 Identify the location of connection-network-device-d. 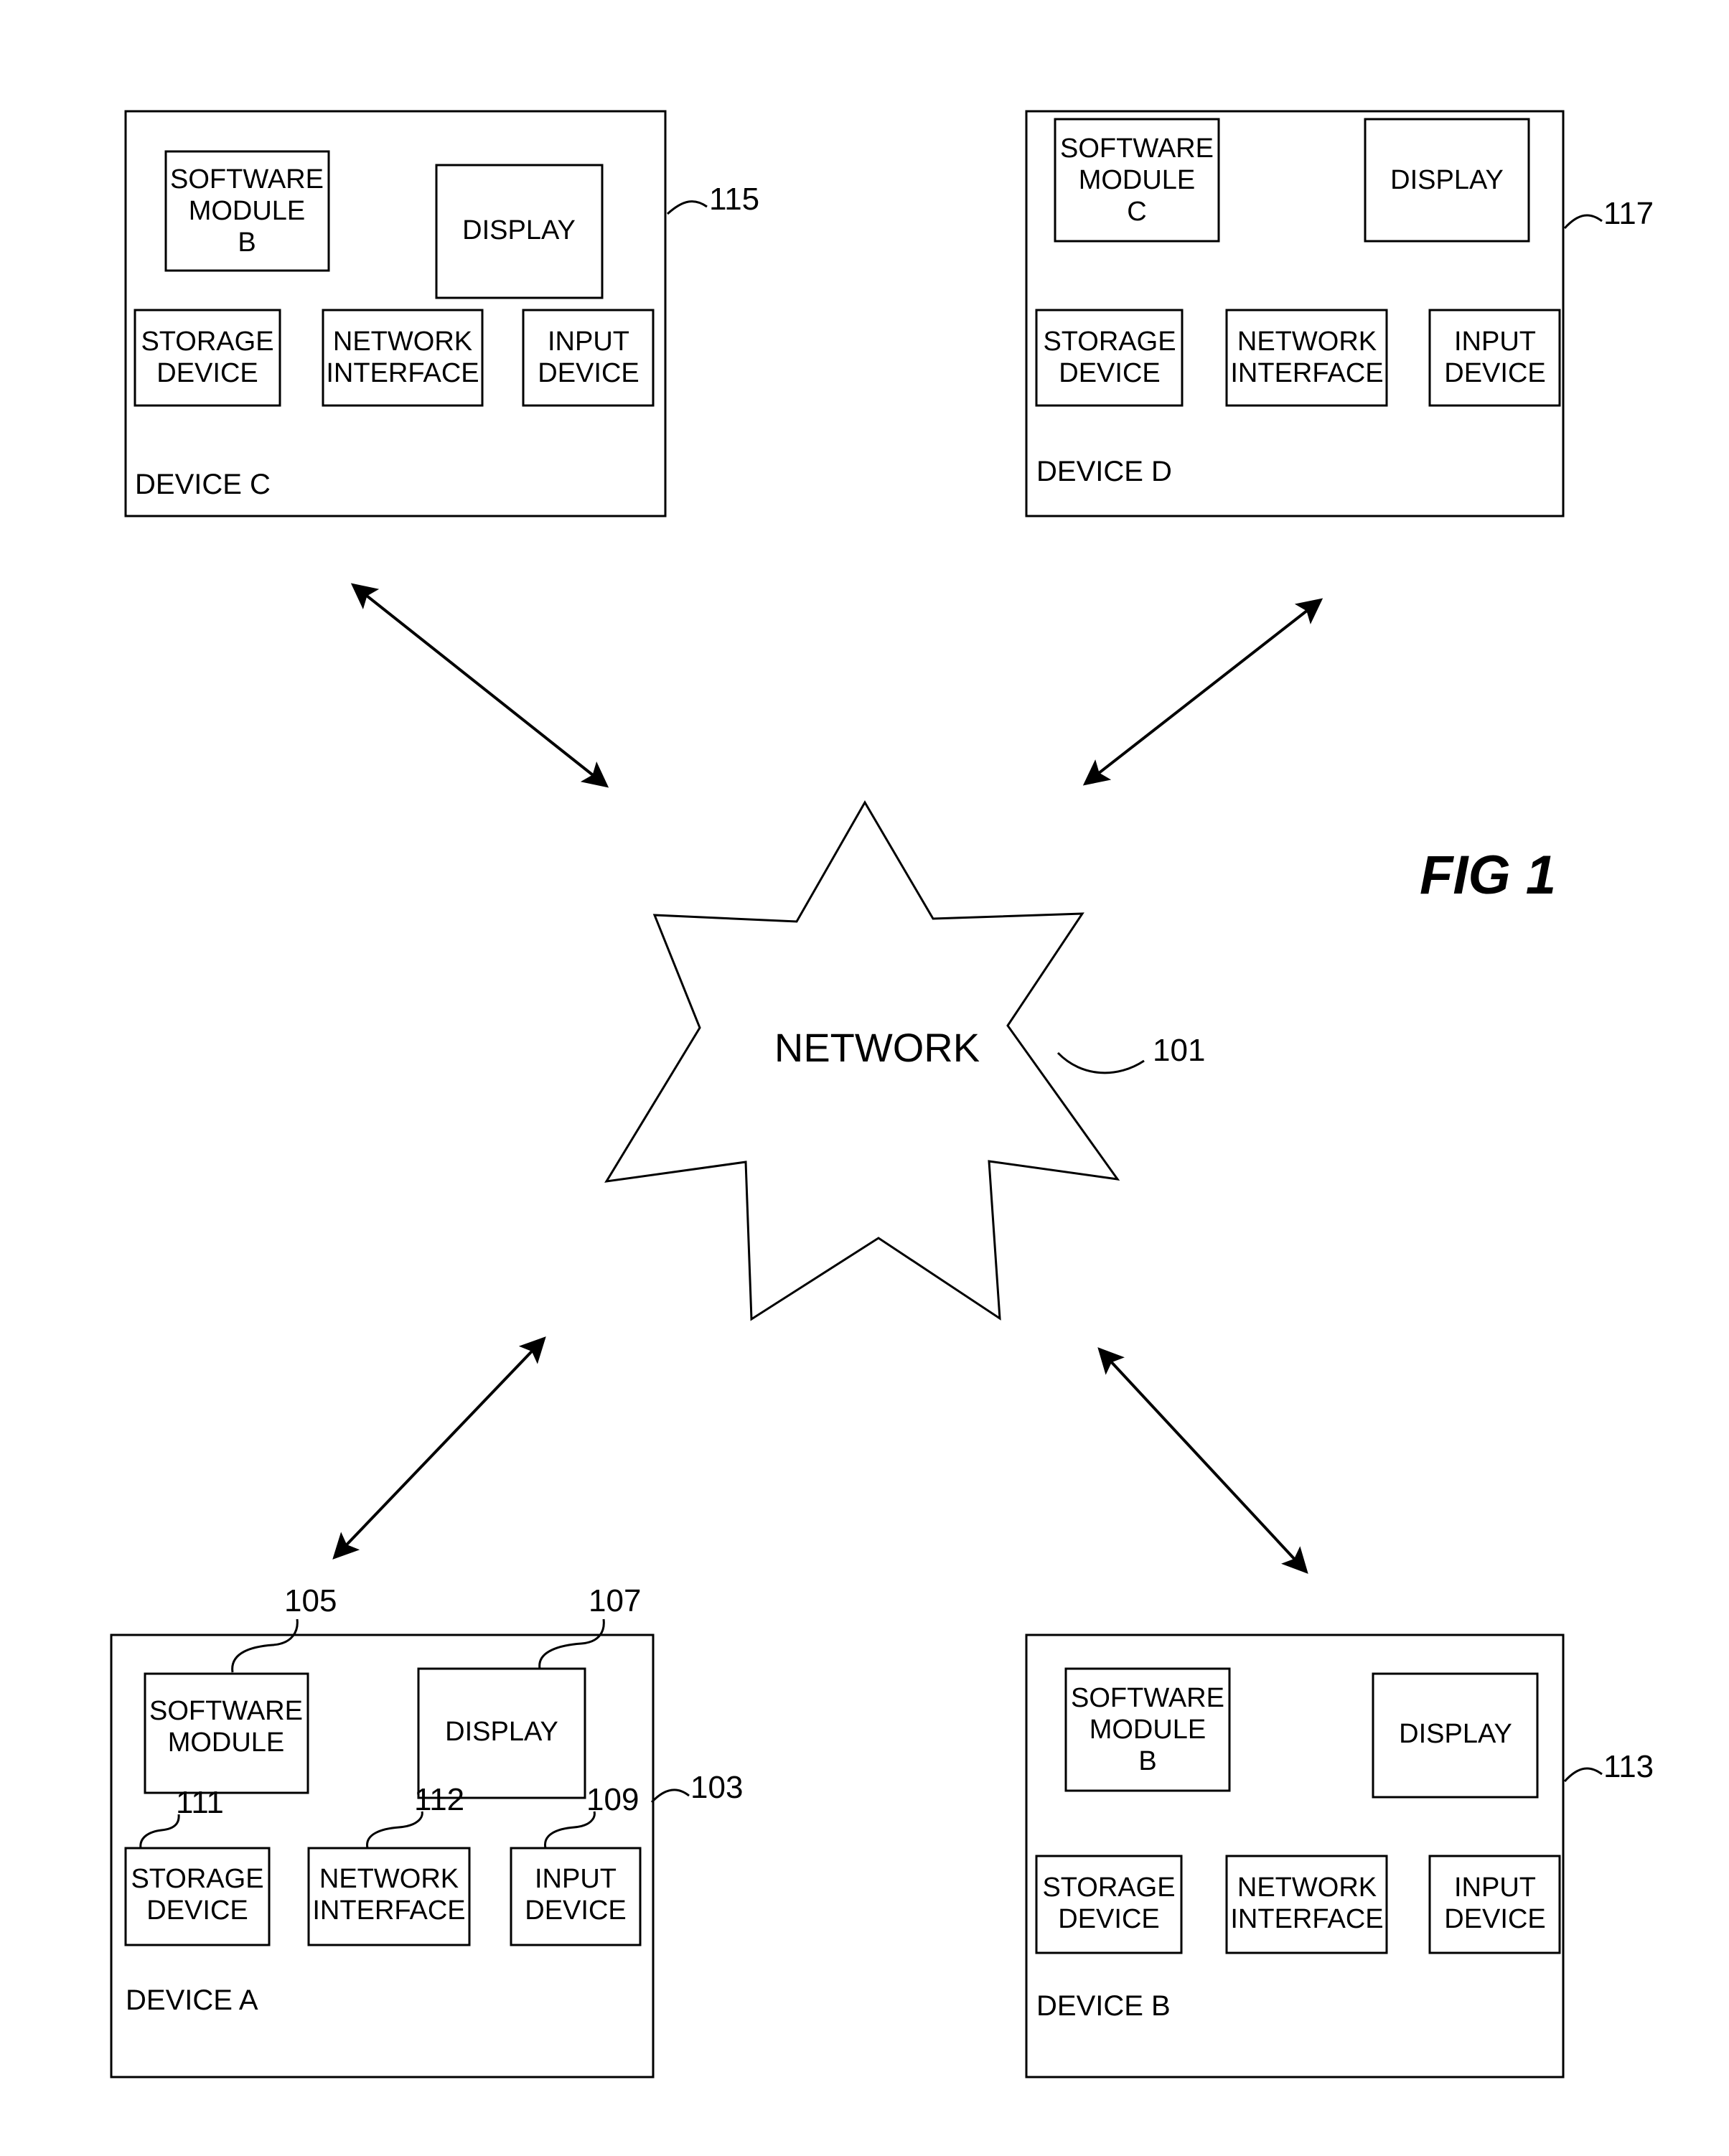
(1202, 692).